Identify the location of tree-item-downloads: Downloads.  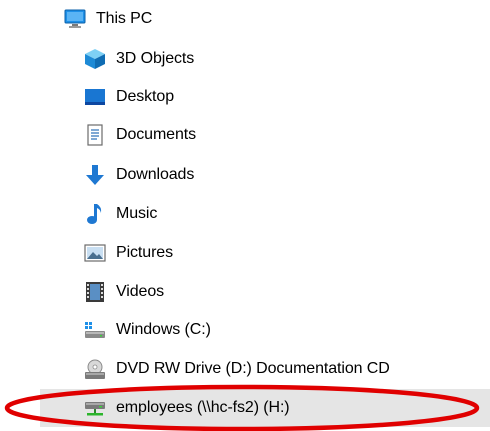
(139, 175).